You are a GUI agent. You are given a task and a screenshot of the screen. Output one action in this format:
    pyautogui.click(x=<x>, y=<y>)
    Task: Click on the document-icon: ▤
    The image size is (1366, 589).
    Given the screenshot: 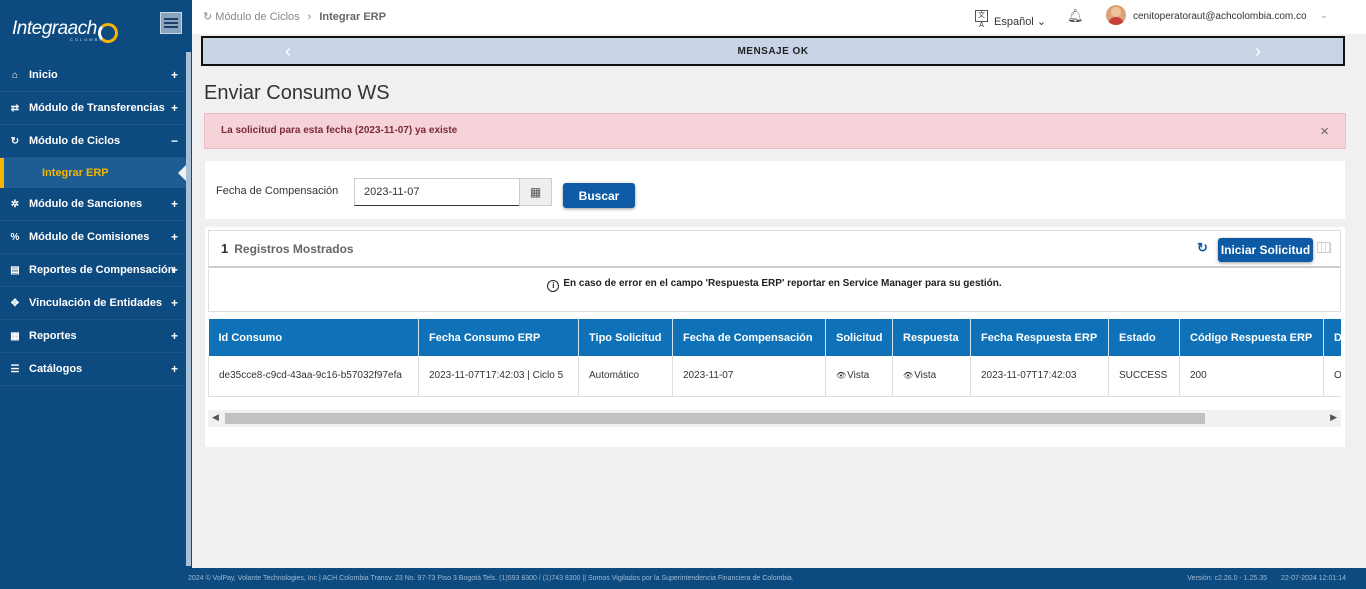 What is the action you would take?
    pyautogui.click(x=15, y=270)
    